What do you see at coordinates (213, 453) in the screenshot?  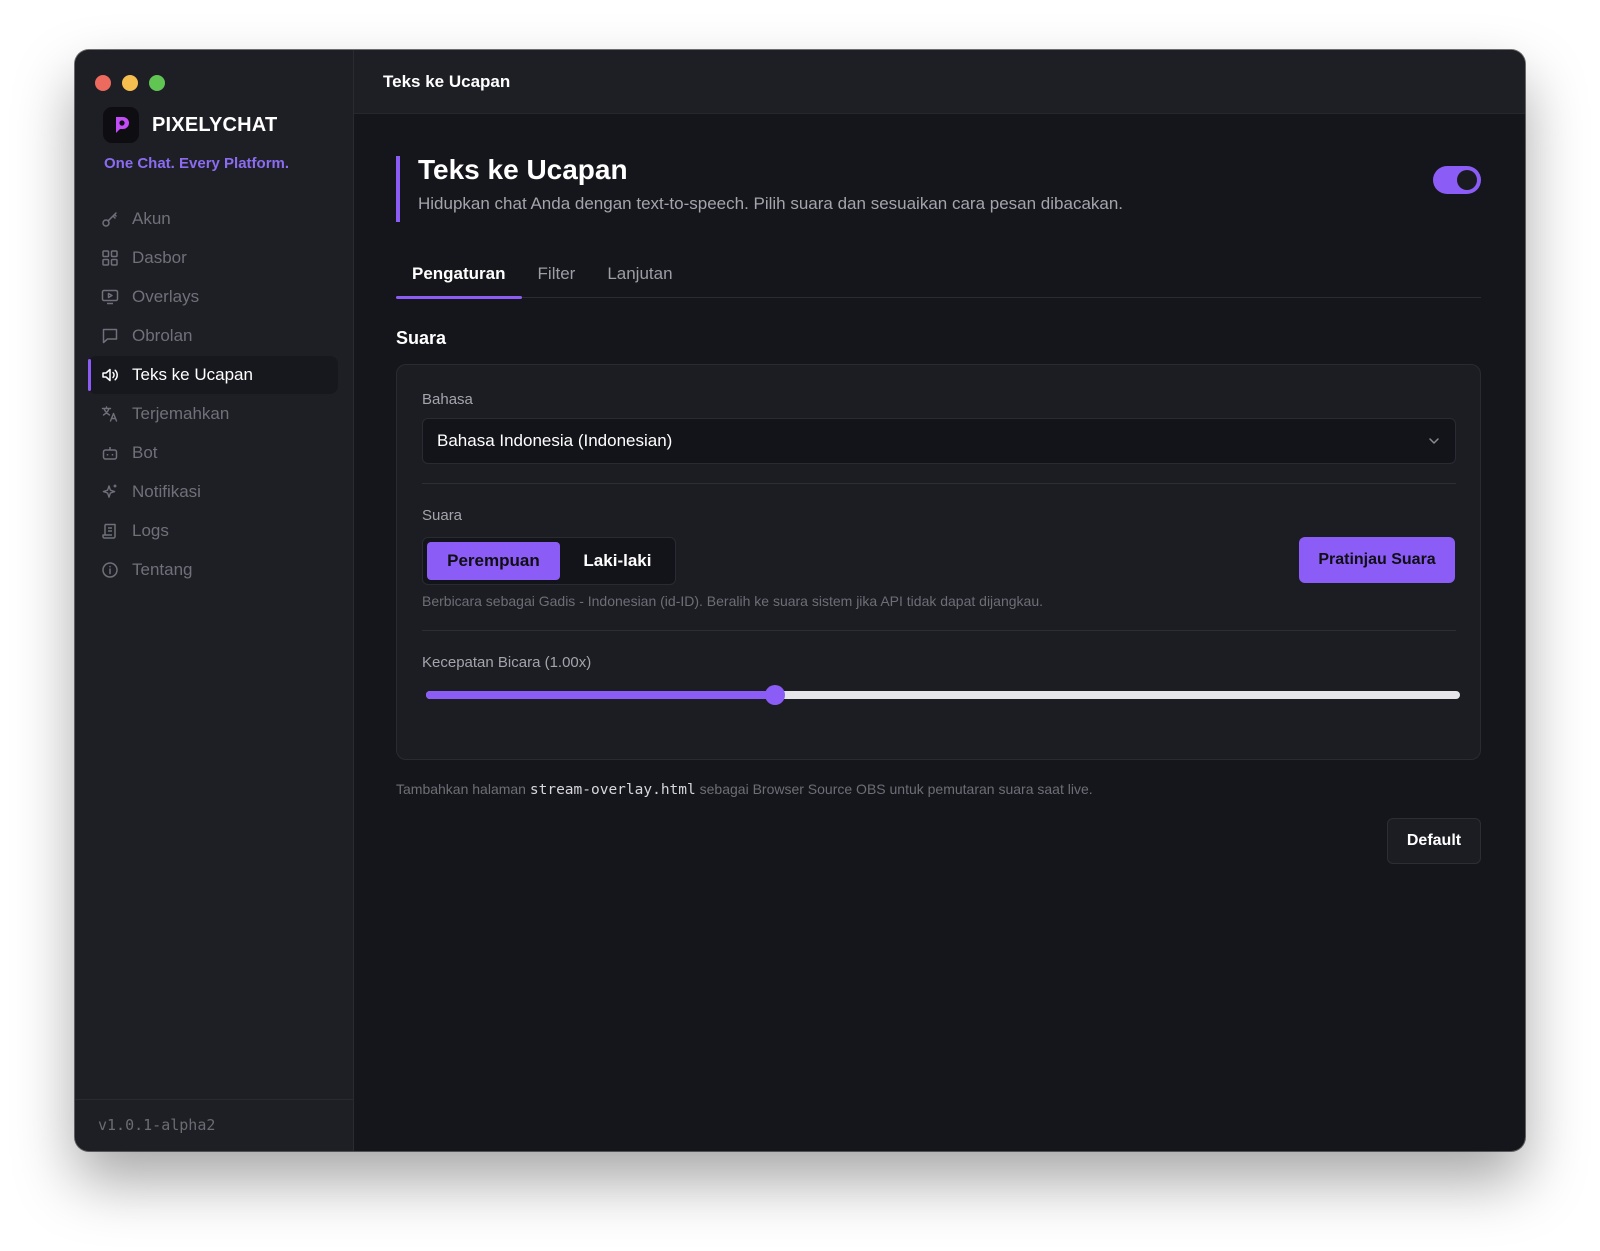 I see `sidebar-item-bot: Bot` at bounding box center [213, 453].